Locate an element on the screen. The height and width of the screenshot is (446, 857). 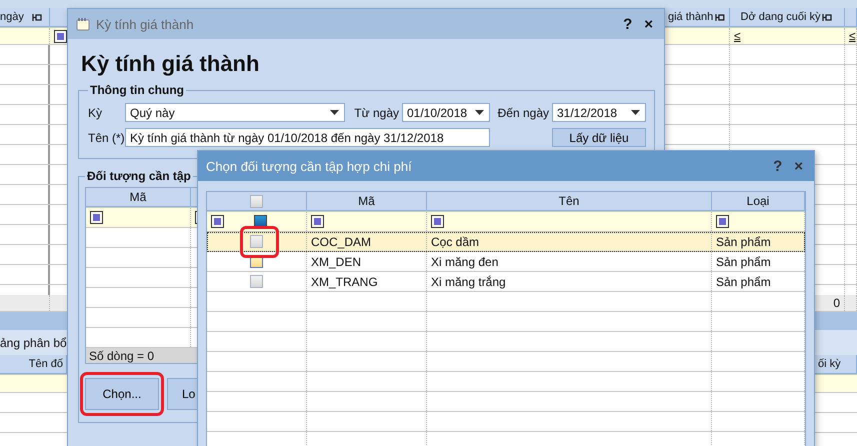
column-header: Loại is located at coordinates (758, 201).